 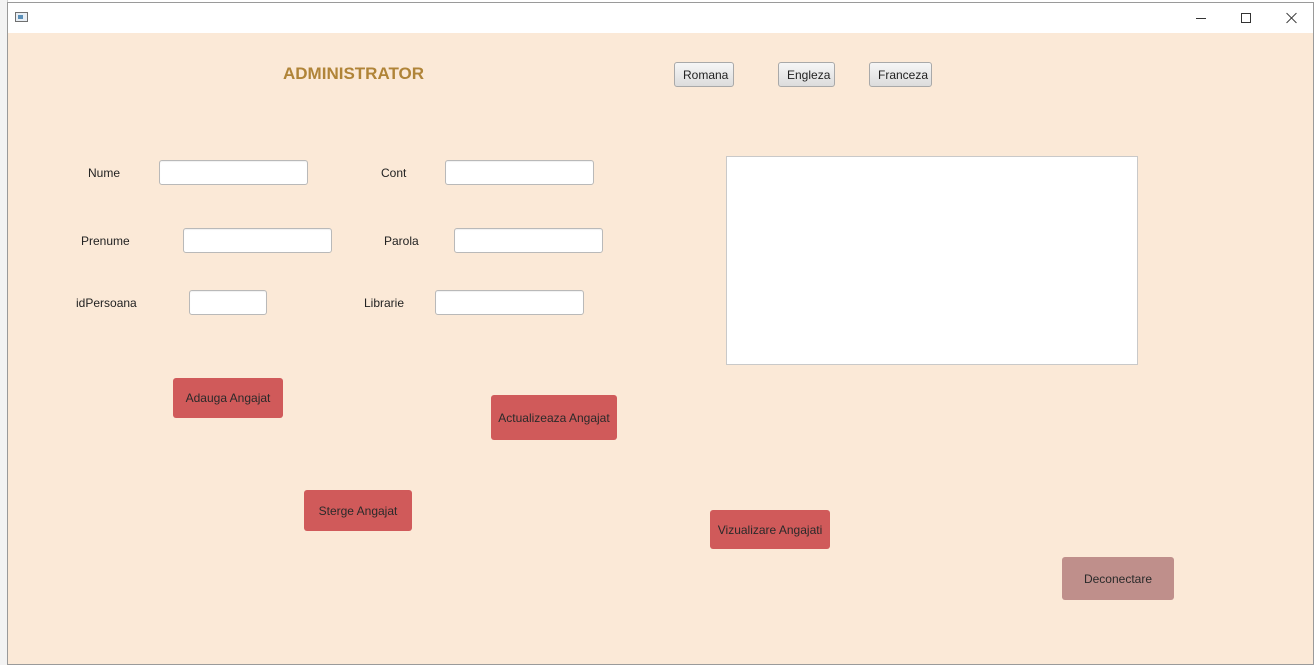 I want to click on minimize-icon, so click(x=1201, y=18).